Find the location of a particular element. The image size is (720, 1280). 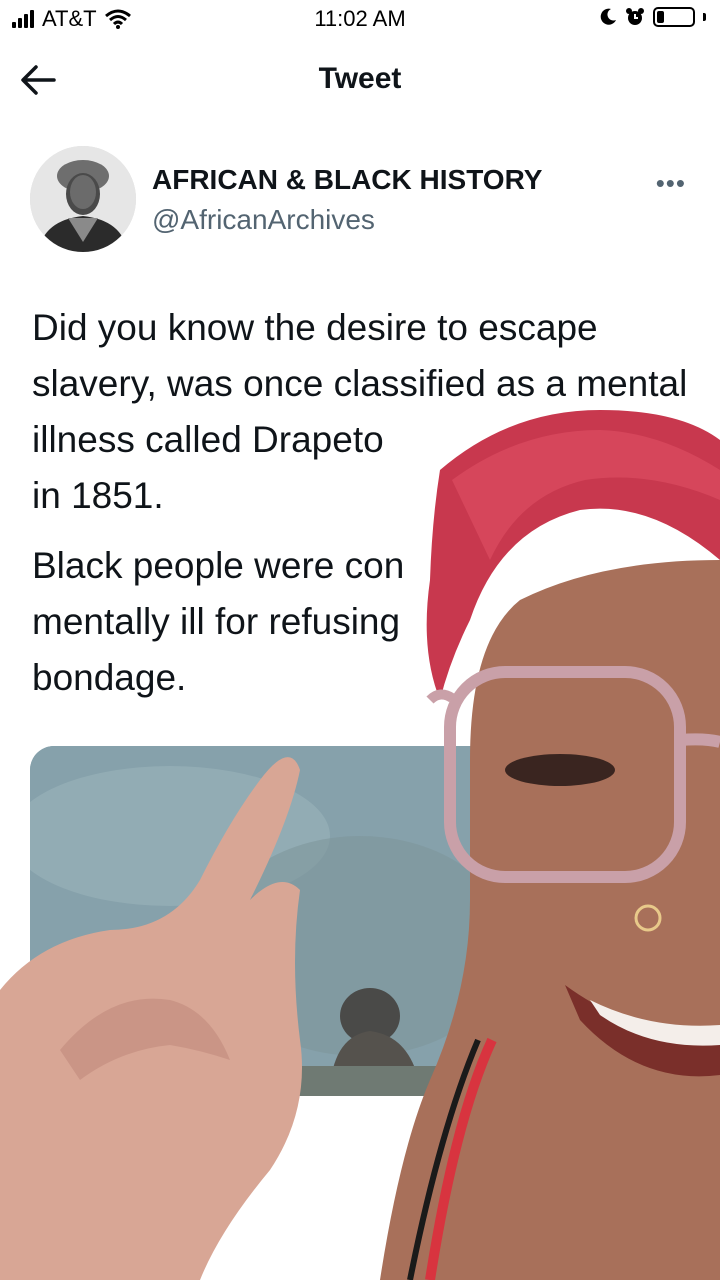

tweet-text-segment: bondage. is located at coordinates (109, 677).